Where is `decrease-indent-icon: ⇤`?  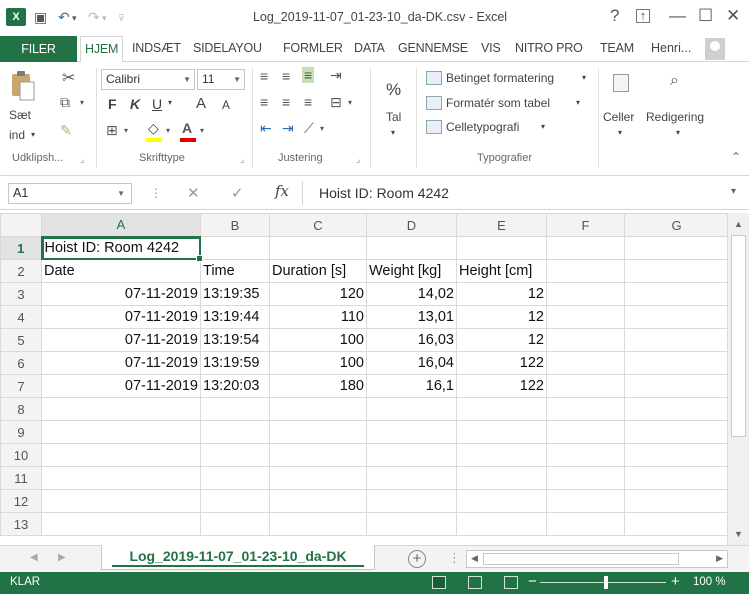 decrease-indent-icon: ⇤ is located at coordinates (266, 128).